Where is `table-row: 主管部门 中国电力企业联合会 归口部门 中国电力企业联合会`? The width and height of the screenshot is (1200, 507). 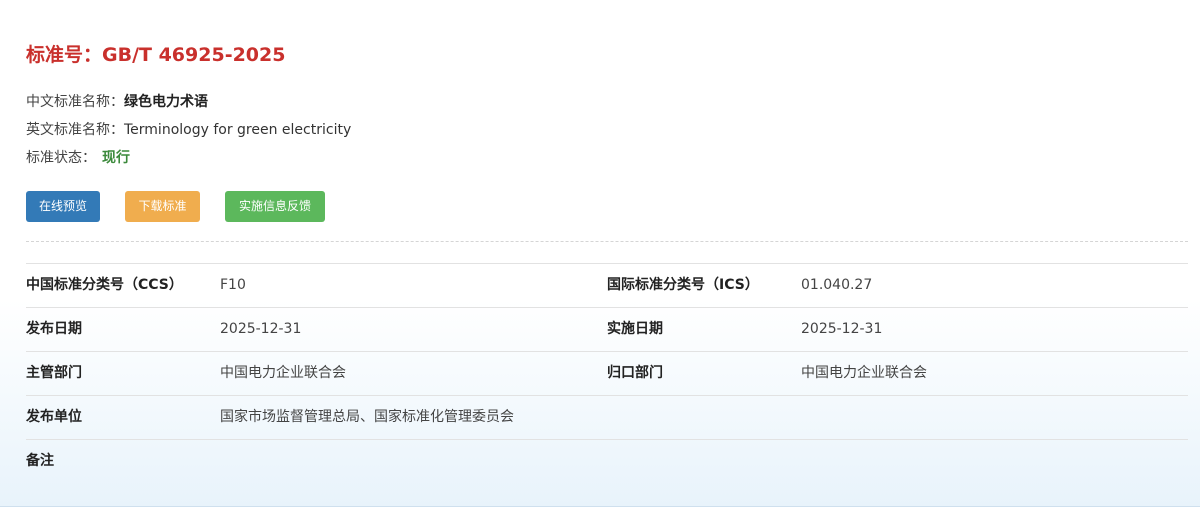
table-row: 主管部门 中国电力企业联合会 归口部门 中国电力企业联合会 is located at coordinates (607, 374).